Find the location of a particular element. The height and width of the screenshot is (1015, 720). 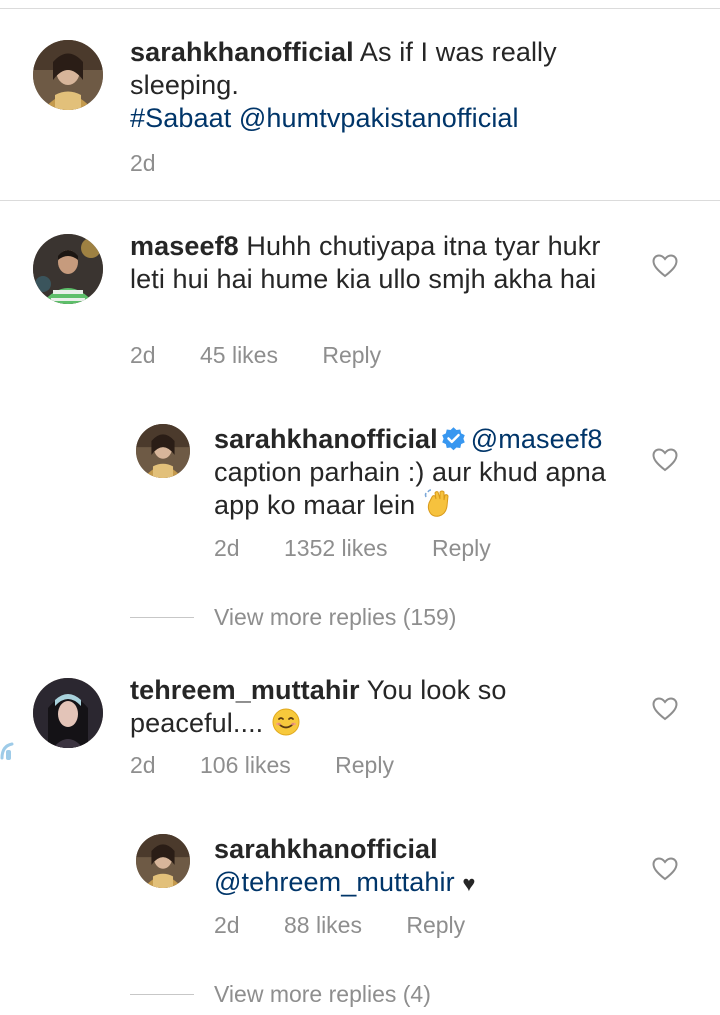

reply-meta: 2d 1352 likes Reply is located at coordinates (352, 548).